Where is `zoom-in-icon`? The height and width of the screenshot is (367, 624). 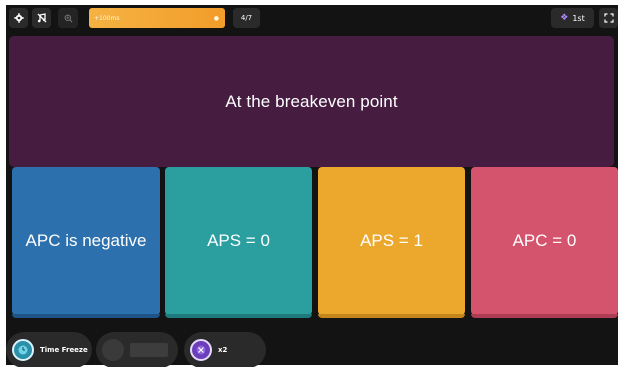
zoom-in-icon is located at coordinates (68, 18).